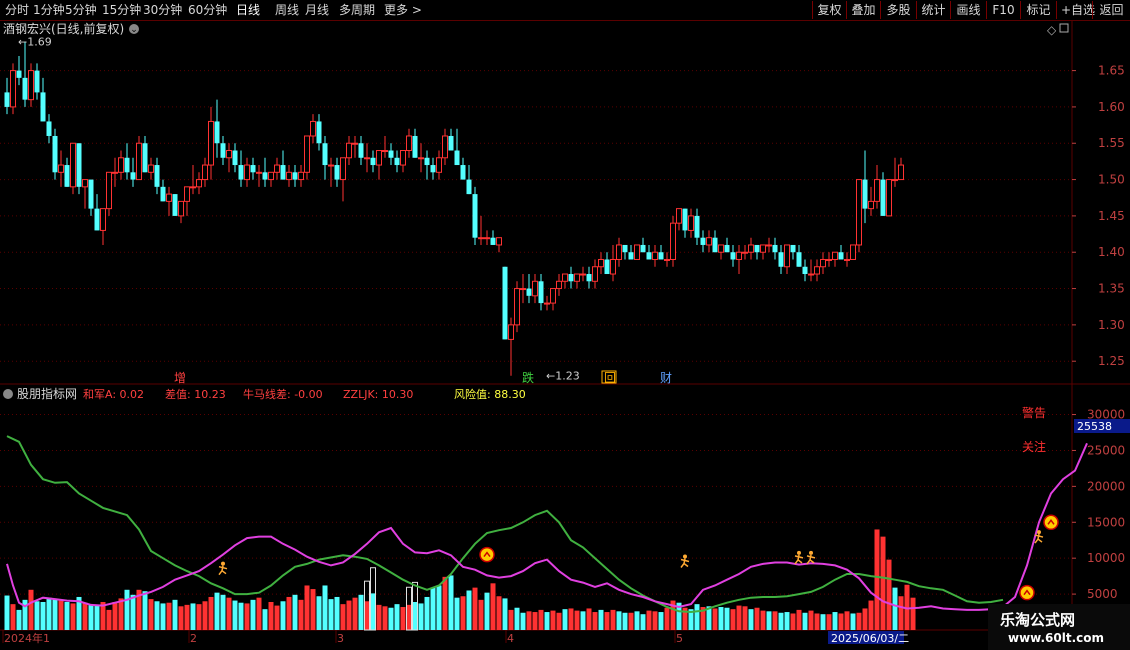 The width and height of the screenshot is (1130, 650). I want to click on price-axis-label-8: 1.25, so click(1111, 361).